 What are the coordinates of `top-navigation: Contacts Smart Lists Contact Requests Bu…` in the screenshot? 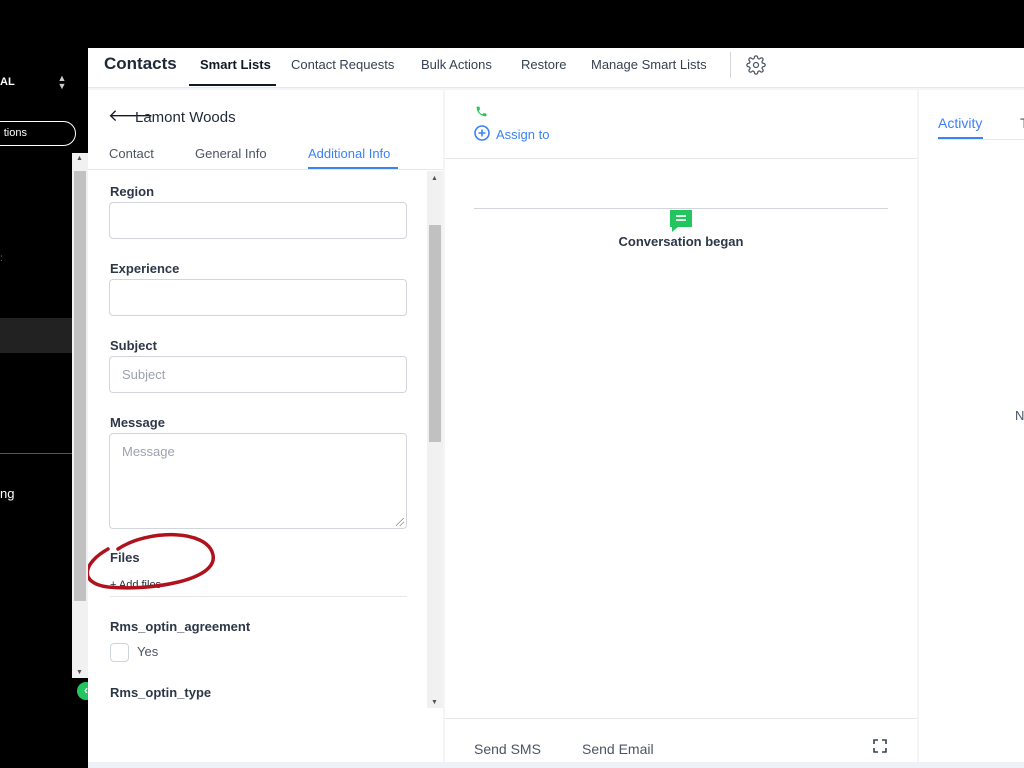 It's located at (556, 68).